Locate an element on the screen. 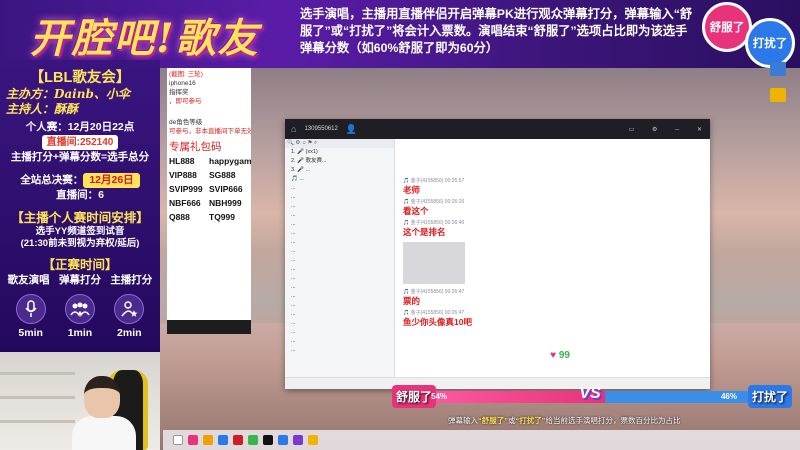 This screenshot has height=450, width=800. segment-barrage: 1min is located at coordinates (80, 316).